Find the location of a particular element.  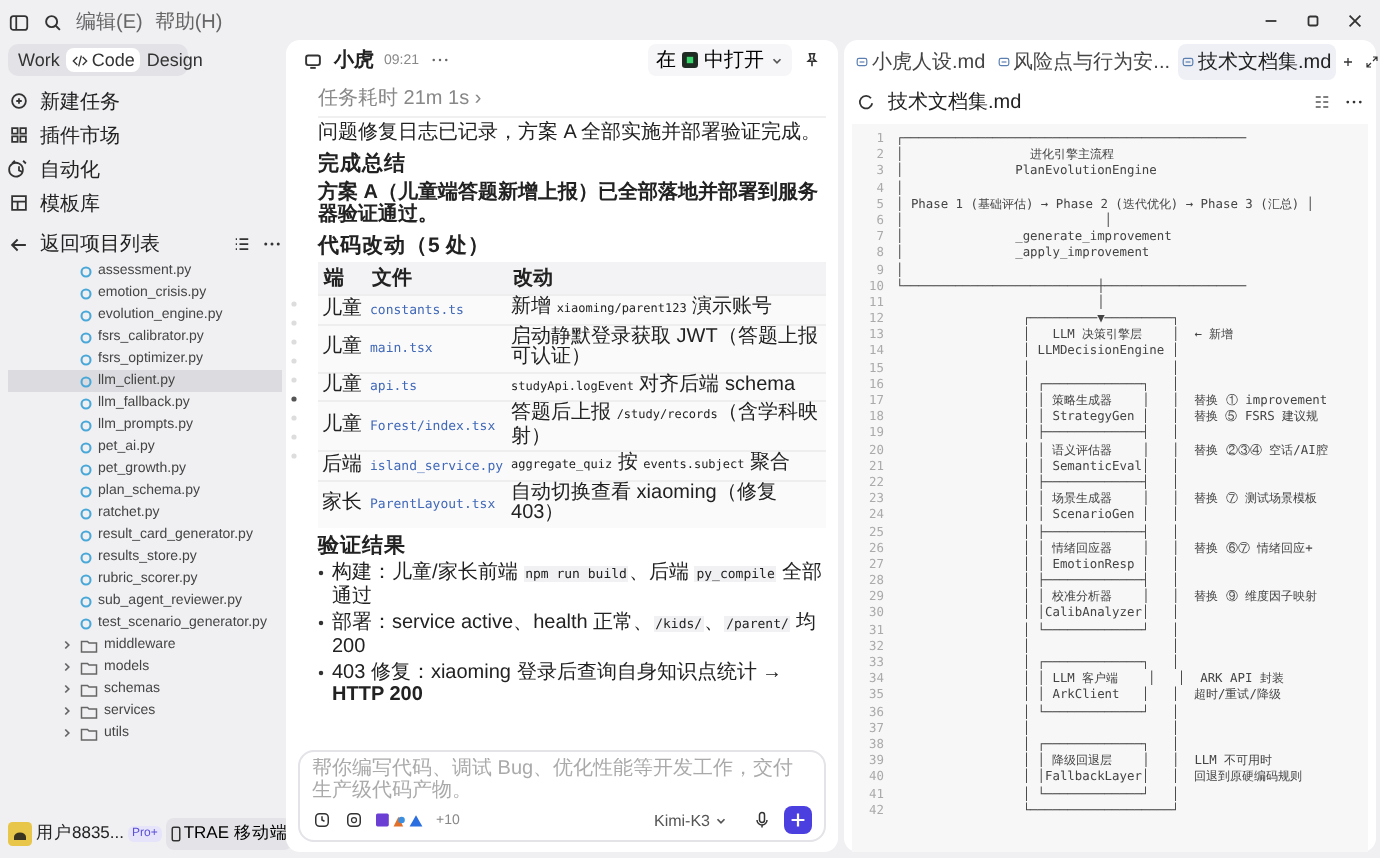

file-tab: 技术文档集.md is located at coordinates (1257, 62).